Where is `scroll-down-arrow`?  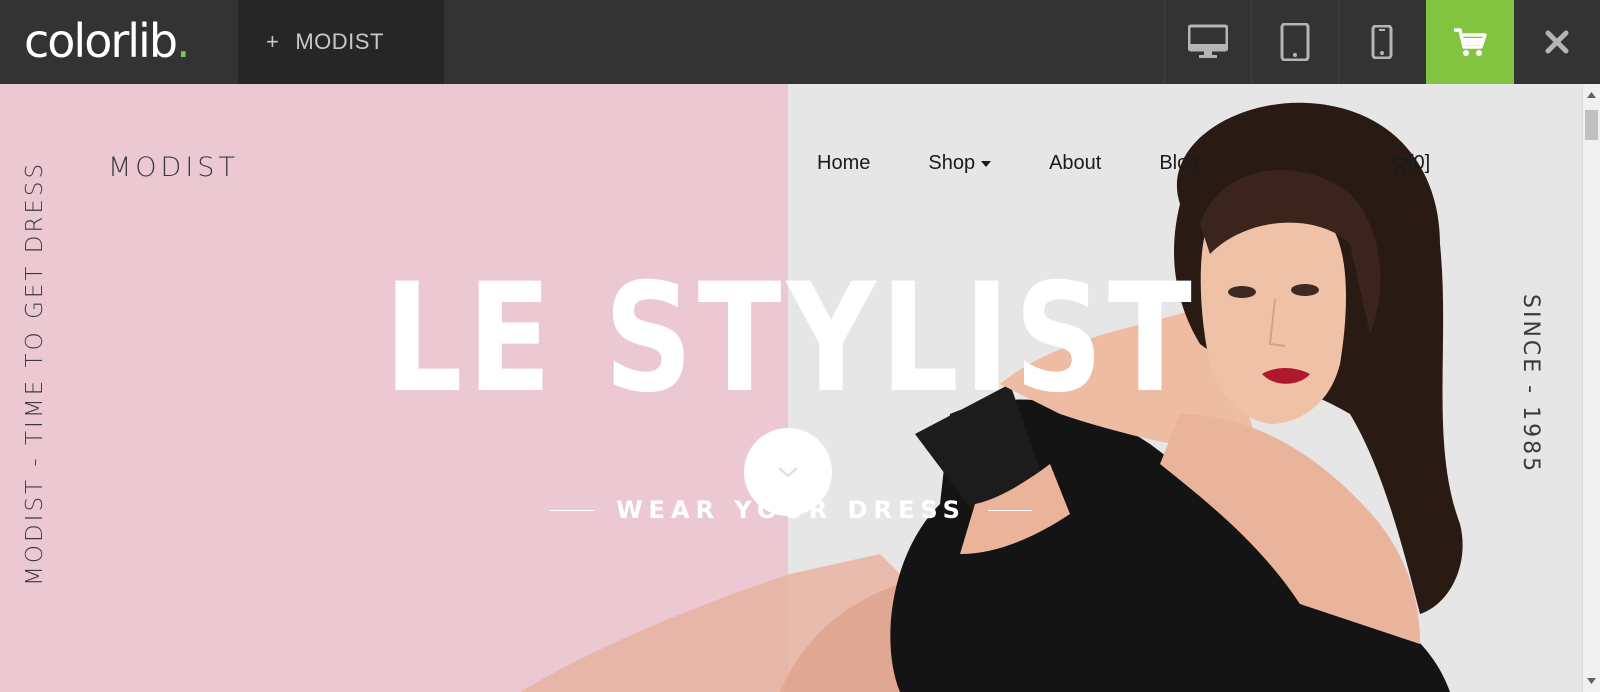 scroll-down-arrow is located at coordinates (1591, 681).